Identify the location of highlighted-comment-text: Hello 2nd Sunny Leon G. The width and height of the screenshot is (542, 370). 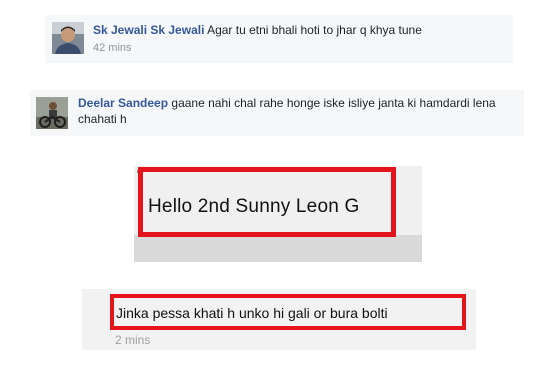
(254, 206).